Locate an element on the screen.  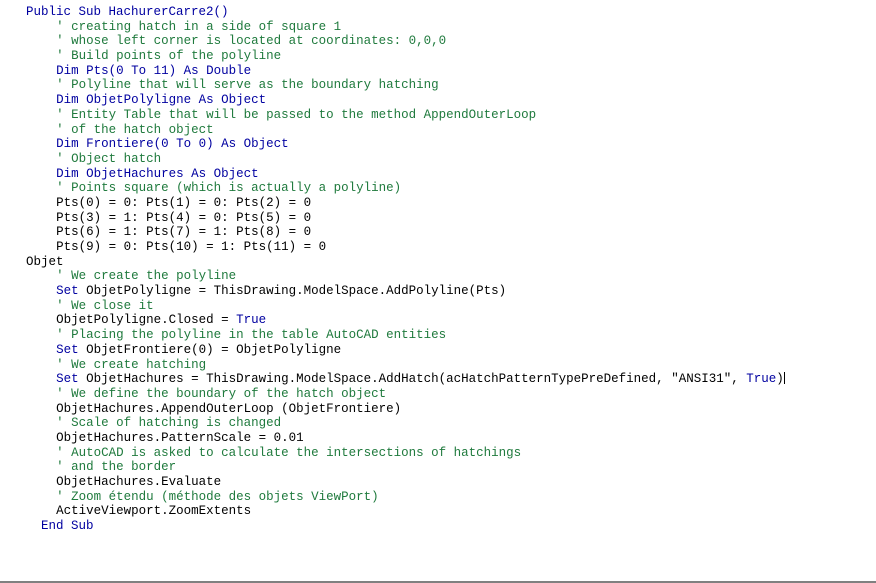
code-line: ' Object hatch is located at coordinates (438, 159).